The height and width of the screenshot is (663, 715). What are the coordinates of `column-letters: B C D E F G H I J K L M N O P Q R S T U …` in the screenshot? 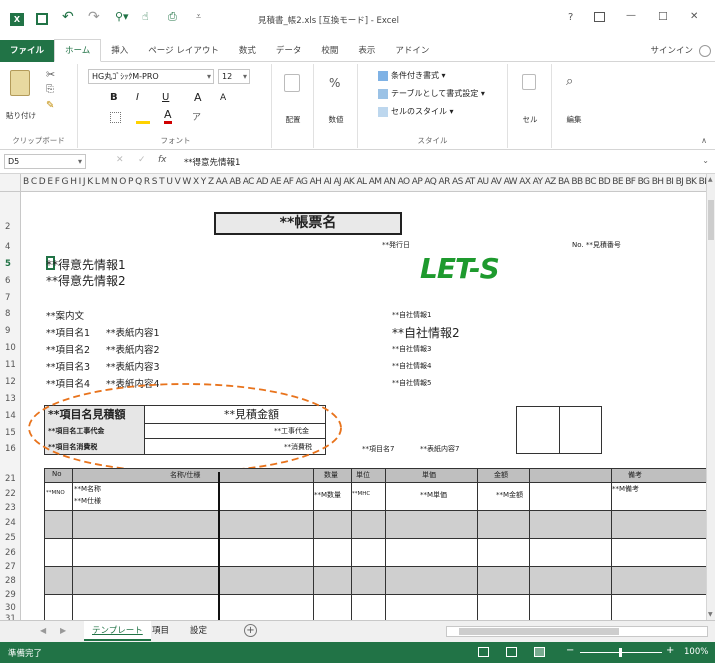 It's located at (364, 182).